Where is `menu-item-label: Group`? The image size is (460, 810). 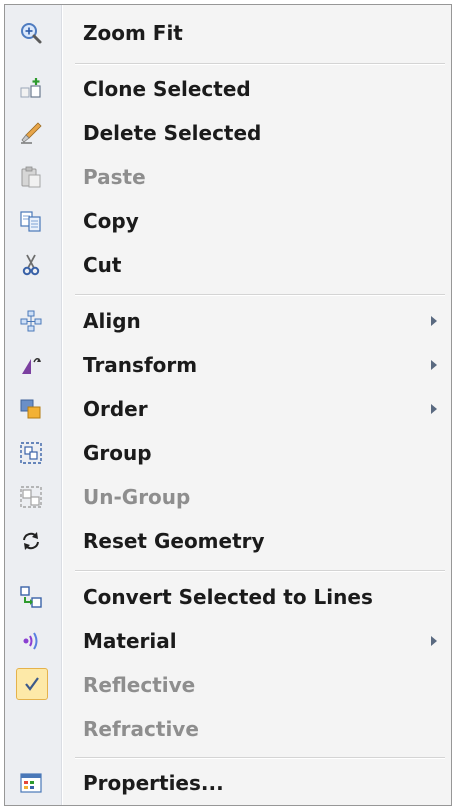 menu-item-label: Group is located at coordinates (117, 453).